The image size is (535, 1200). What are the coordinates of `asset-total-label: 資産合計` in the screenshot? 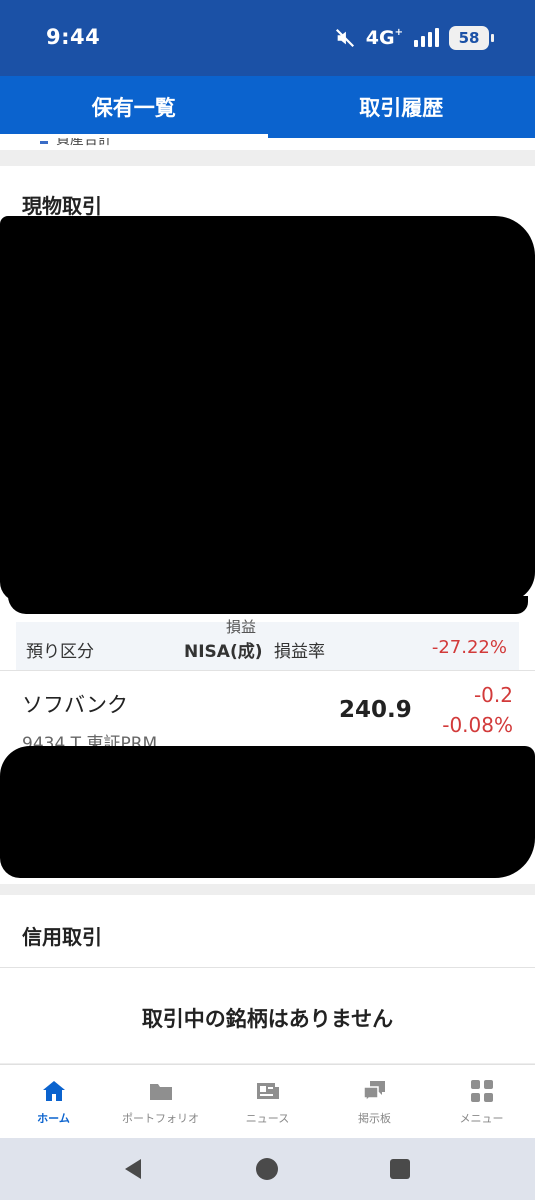 It's located at (84, 143).